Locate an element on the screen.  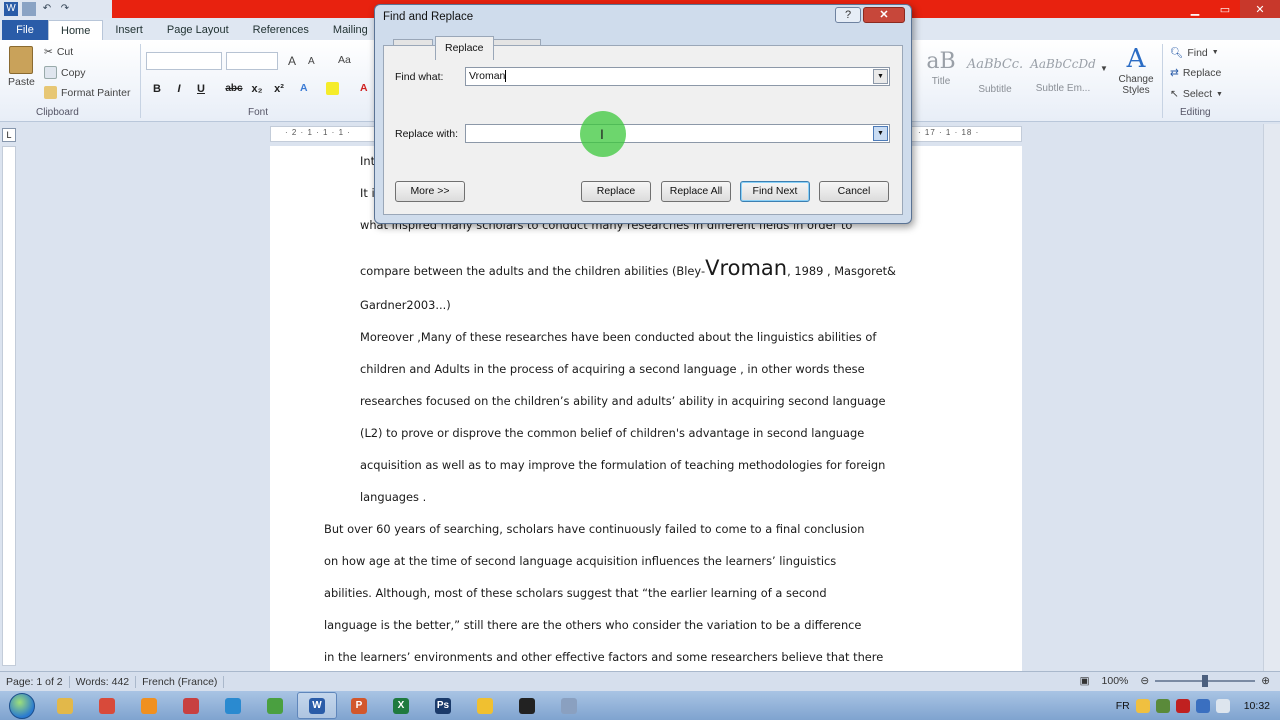
tab-page-layout: Page Layout is located at coordinates (198, 30).